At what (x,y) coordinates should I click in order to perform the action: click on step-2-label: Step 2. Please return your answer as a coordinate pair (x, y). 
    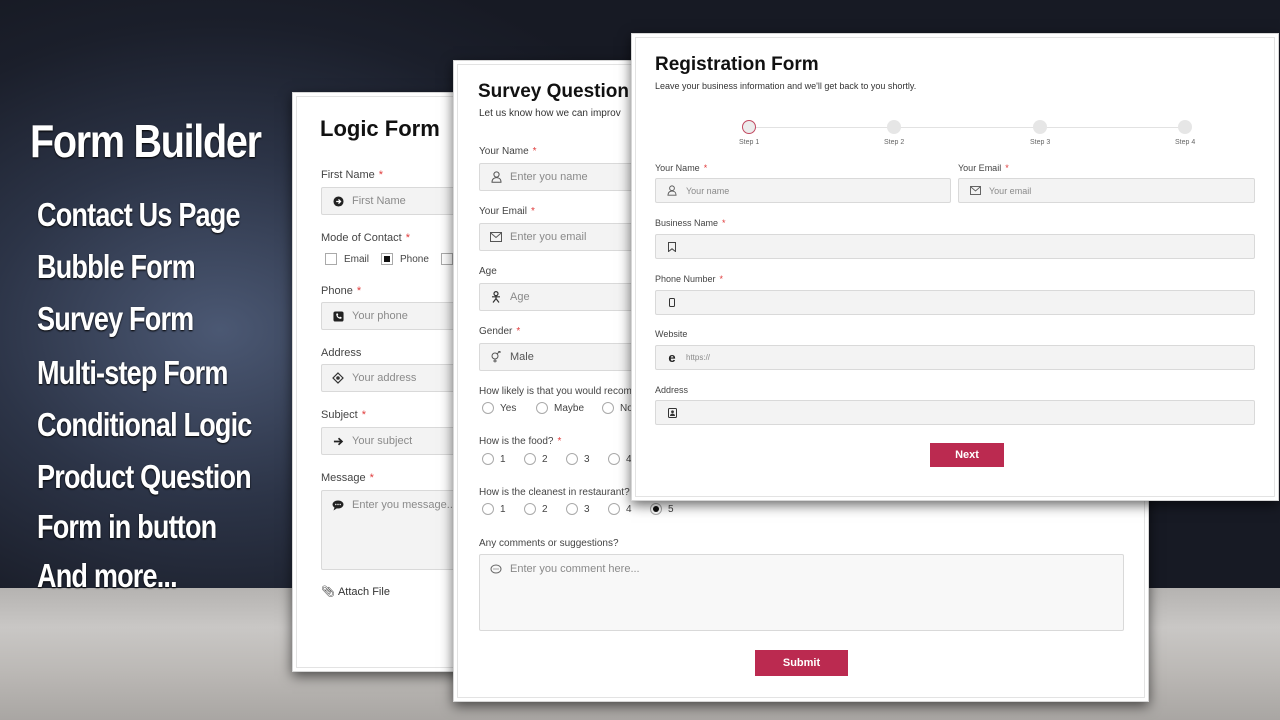
    Looking at the image, I should click on (894, 142).